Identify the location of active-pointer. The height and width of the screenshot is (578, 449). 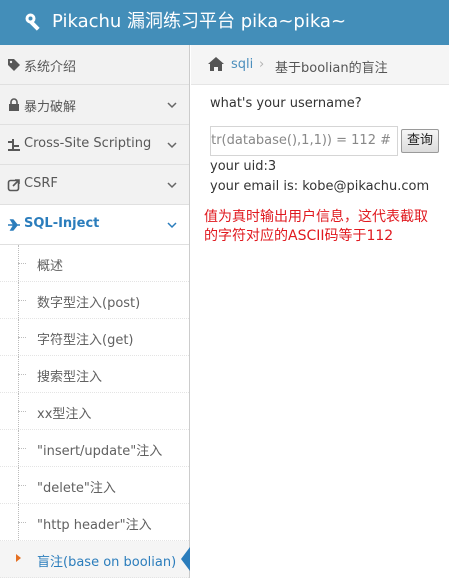
(185, 559).